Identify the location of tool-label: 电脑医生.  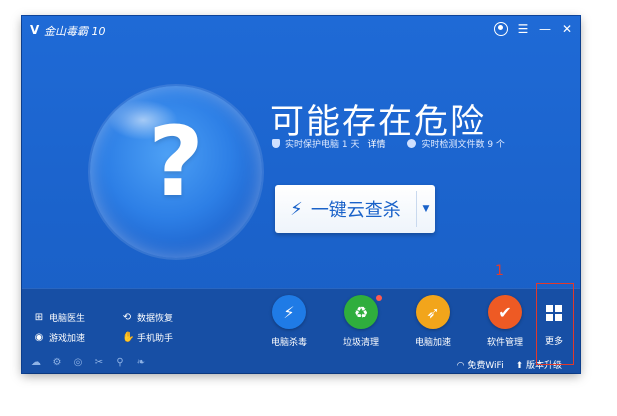
(67, 319).